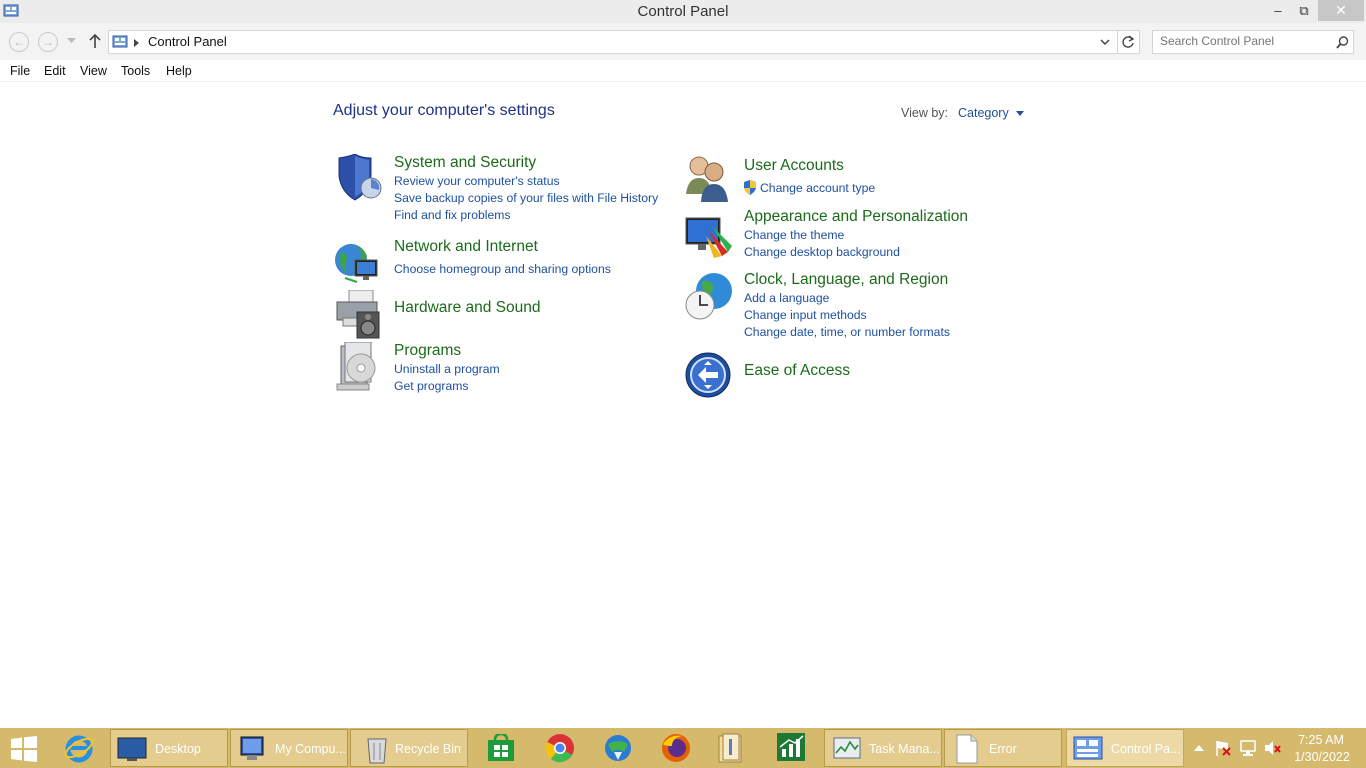  I want to click on recent-locations-chevron-icon, so click(71, 41).